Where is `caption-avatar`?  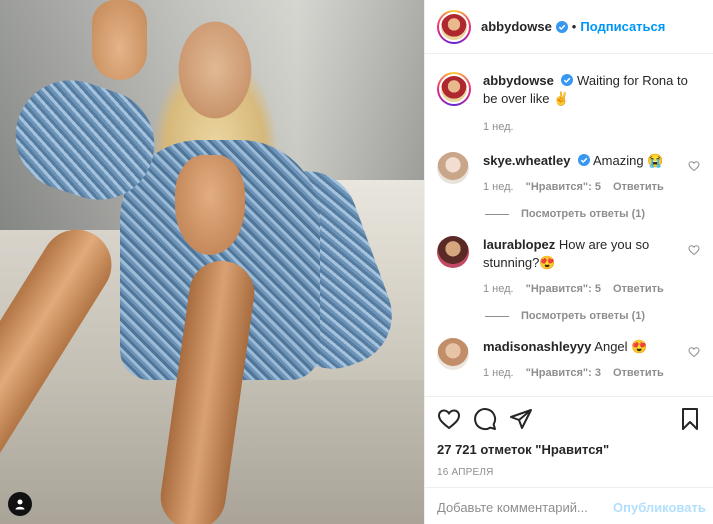
caption-avatar is located at coordinates (454, 89).